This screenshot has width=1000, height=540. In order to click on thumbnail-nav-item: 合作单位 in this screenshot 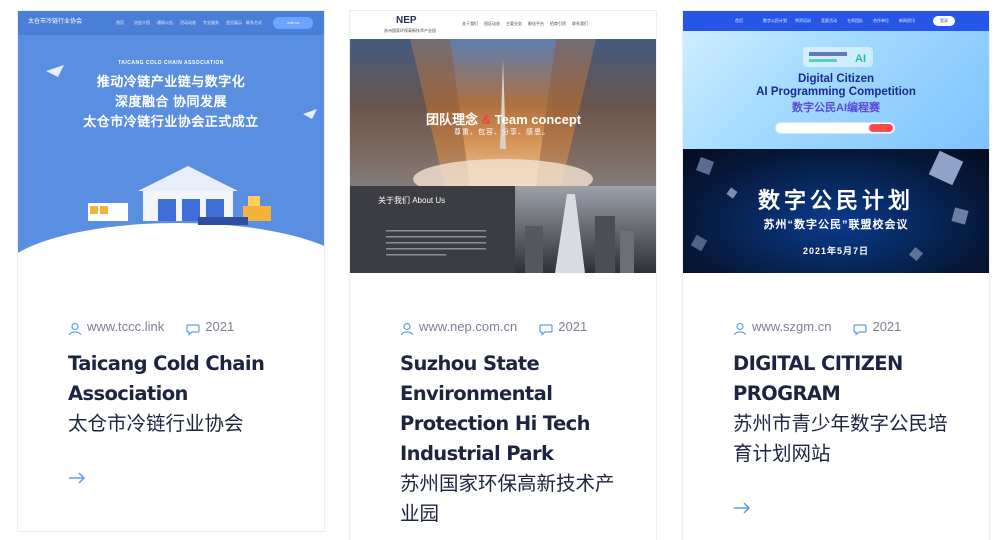, I will do `click(881, 20)`.